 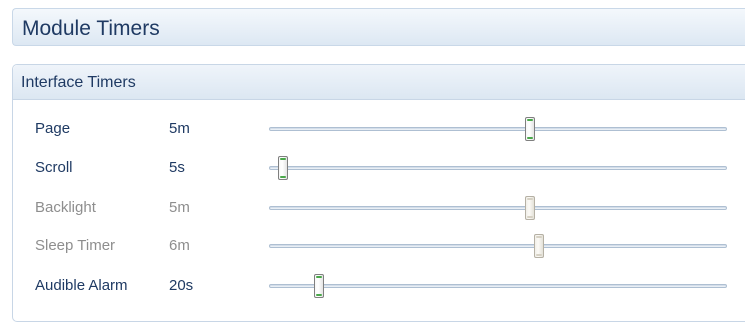 I want to click on scroll-slider-thumb, so click(x=282, y=168).